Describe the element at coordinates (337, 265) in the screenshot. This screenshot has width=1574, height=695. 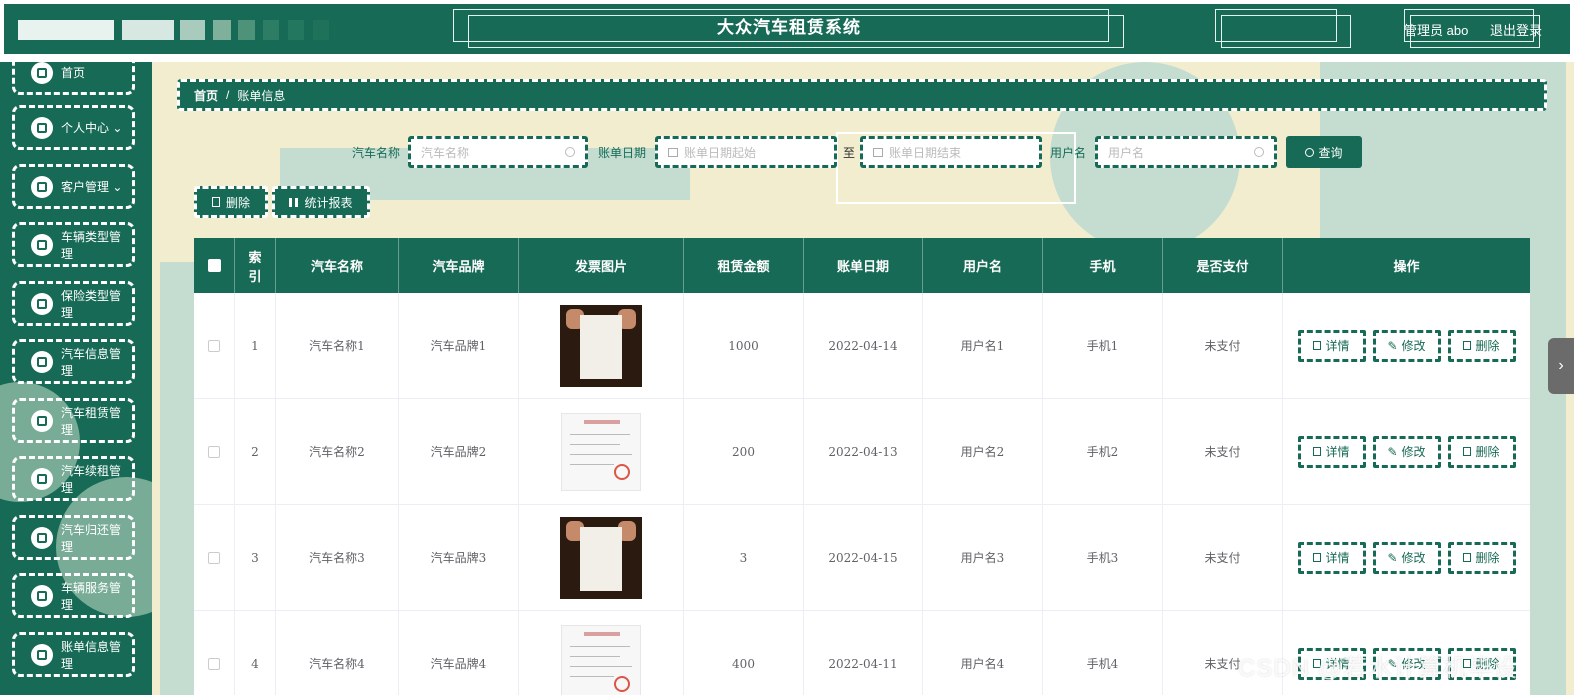
I see `column-header: 汽车名称` at that location.